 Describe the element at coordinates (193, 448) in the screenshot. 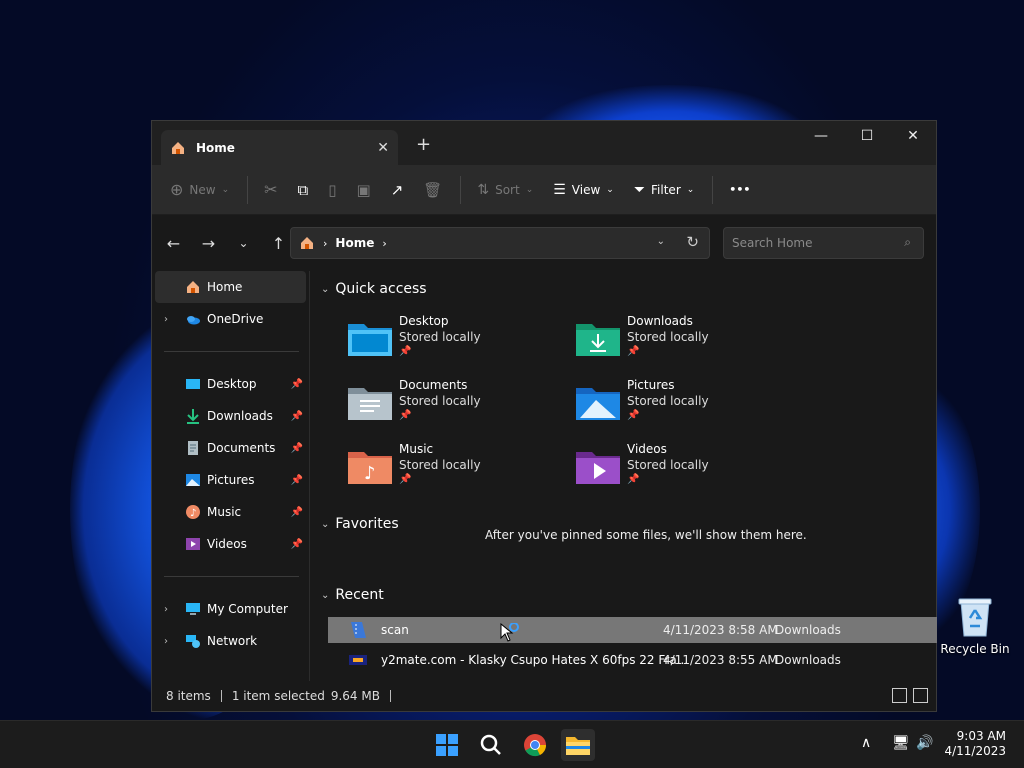

I see `documents-icon` at that location.